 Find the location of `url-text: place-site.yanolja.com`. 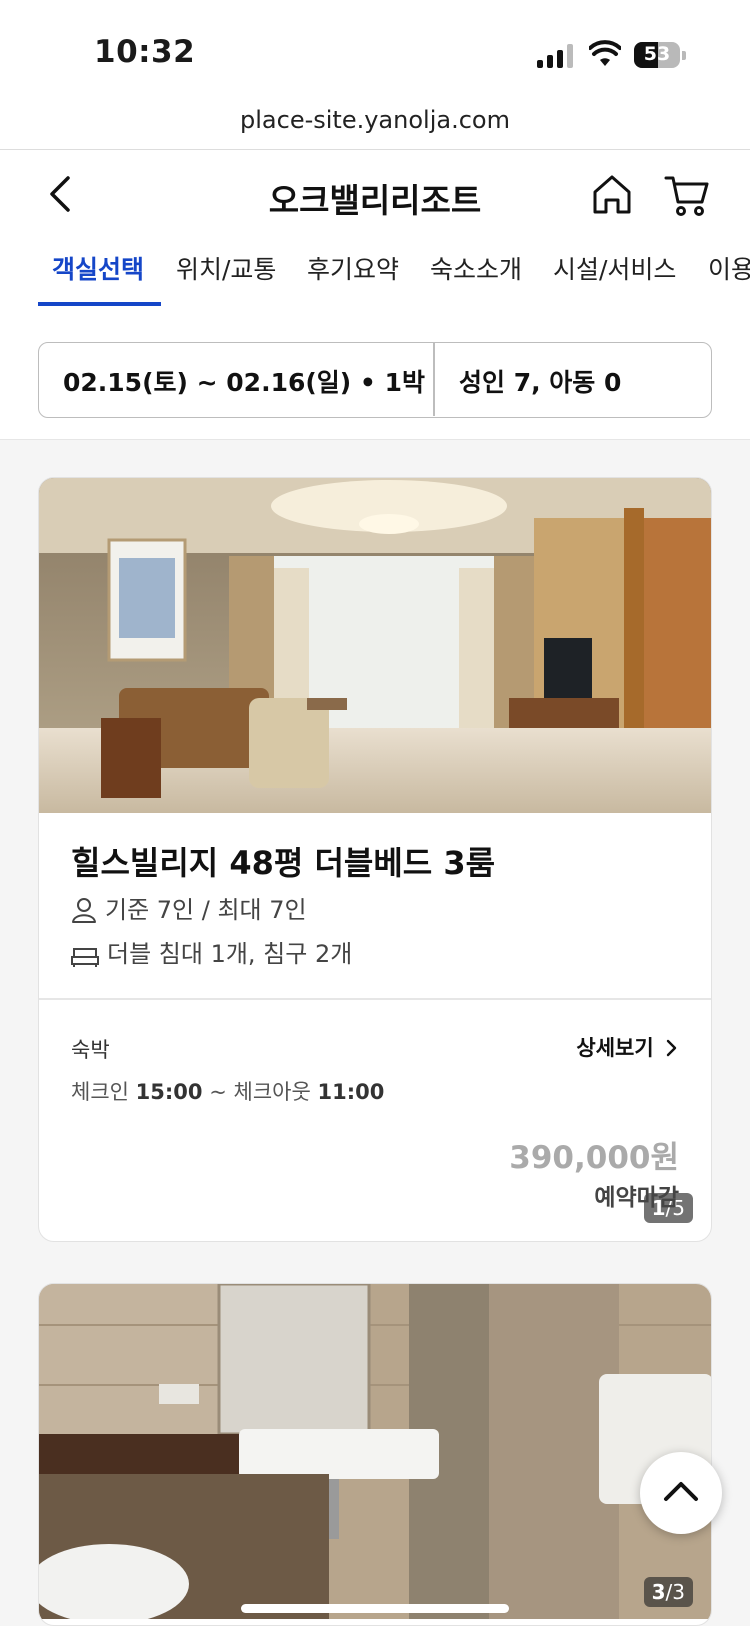

url-text: place-site.yanolja.com is located at coordinates (375, 120).